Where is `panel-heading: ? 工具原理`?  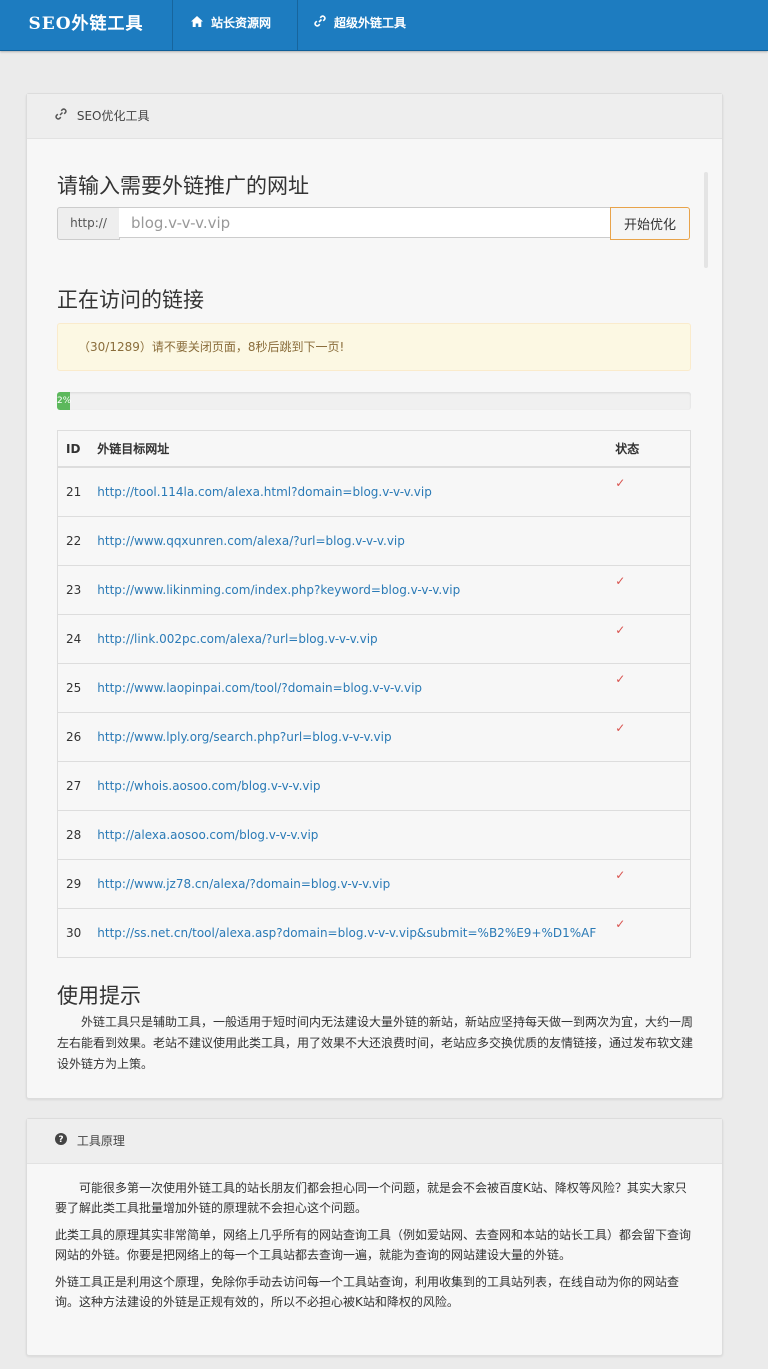 panel-heading: ? 工具原理 is located at coordinates (374, 1141).